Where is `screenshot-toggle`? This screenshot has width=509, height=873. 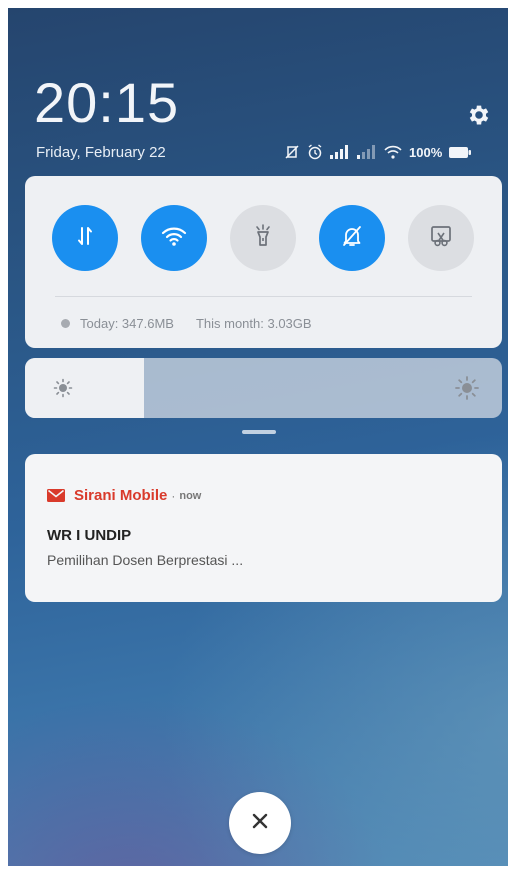
screenshot-toggle is located at coordinates (441, 238).